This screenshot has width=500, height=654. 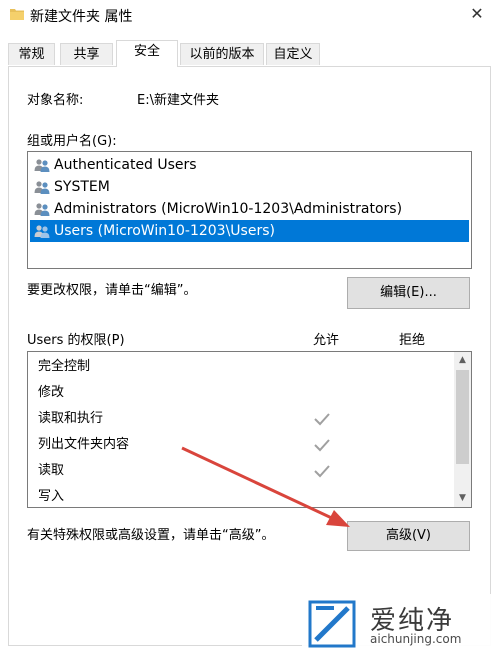 I want to click on permission-row: 修改, so click(x=51, y=393).